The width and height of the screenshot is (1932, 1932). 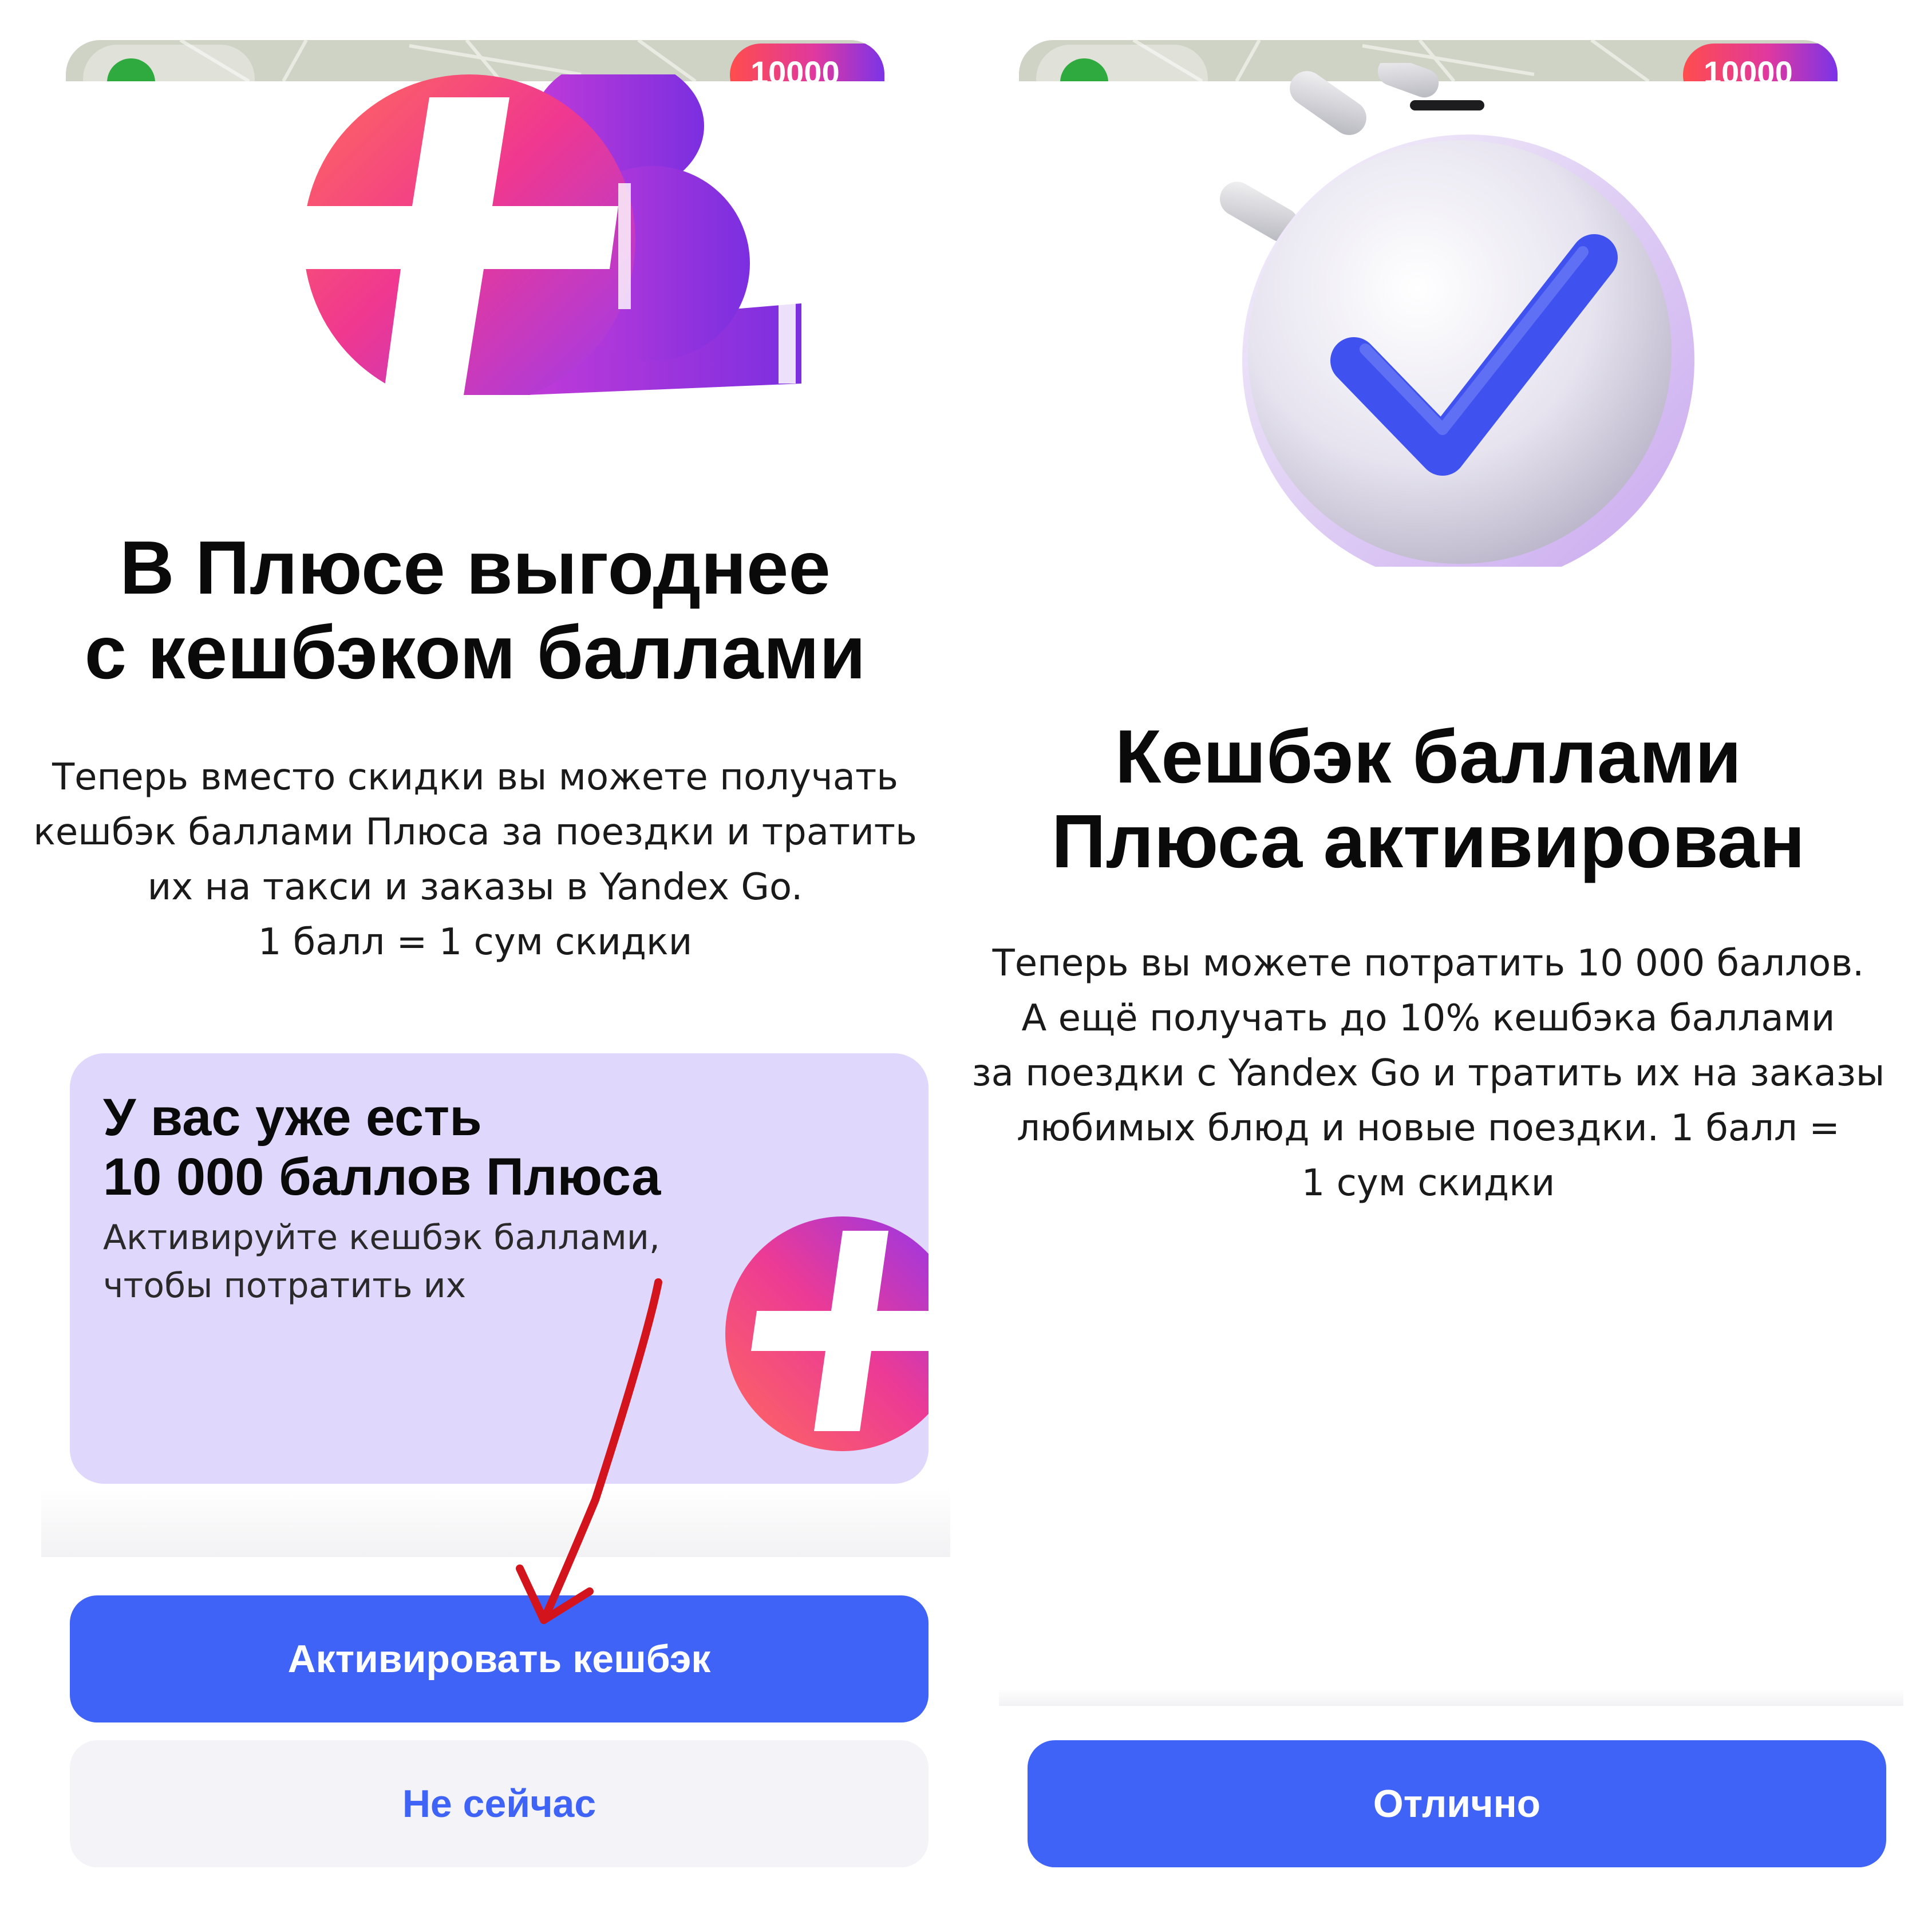 I want to click on activate-cashback-button: Активировать кешбэк, so click(x=499, y=1658).